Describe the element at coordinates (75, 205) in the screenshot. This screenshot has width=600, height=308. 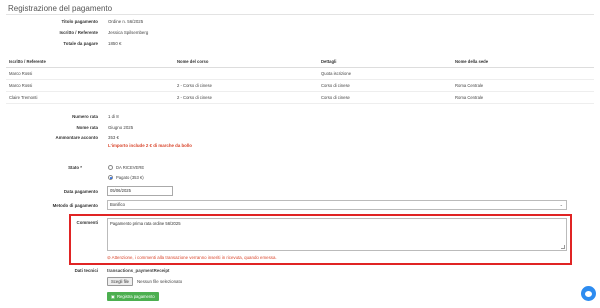
I see `metodo-label: Metodo di pagamento` at that location.